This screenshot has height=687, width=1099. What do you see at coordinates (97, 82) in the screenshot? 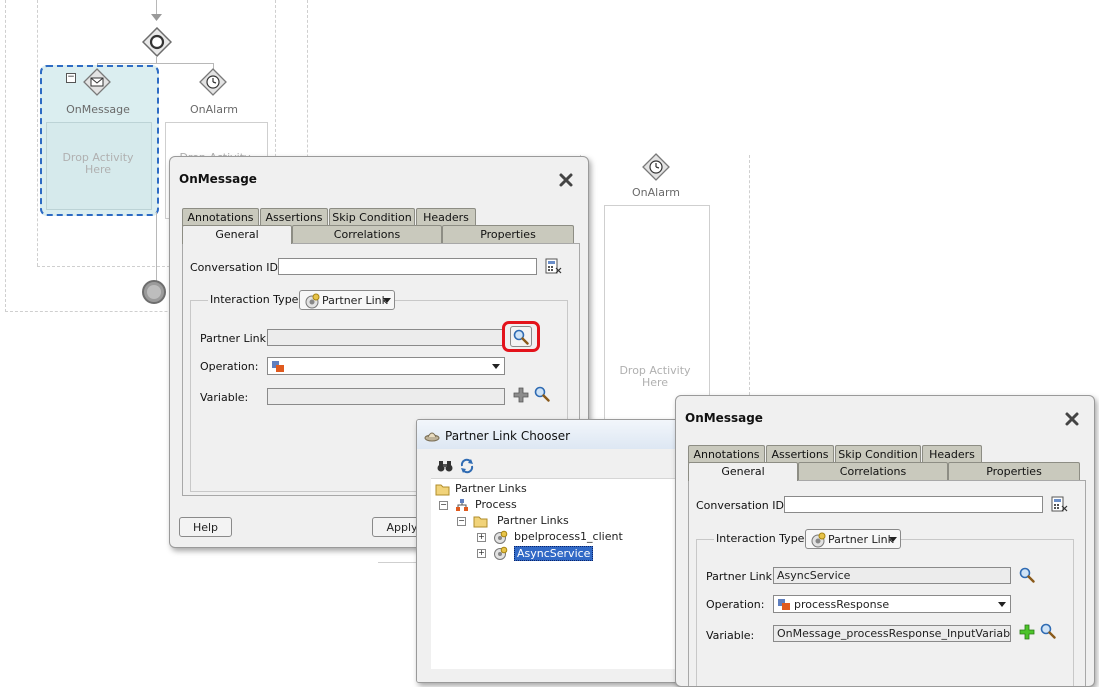
I see `onmessage-envelope-icon` at bounding box center [97, 82].